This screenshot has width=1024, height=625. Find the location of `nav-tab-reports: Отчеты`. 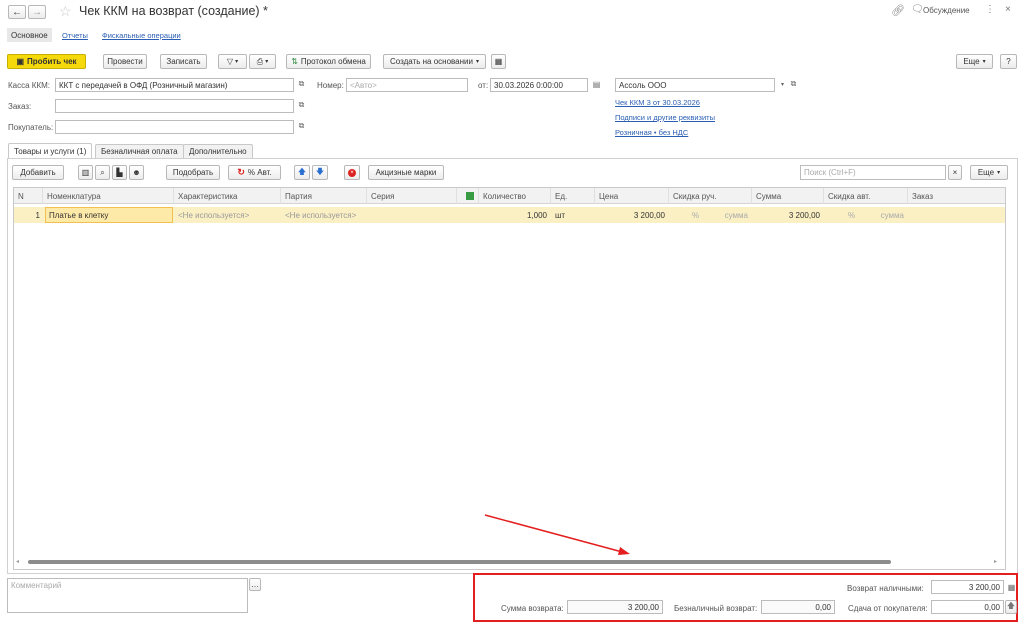

nav-tab-reports: Отчеты is located at coordinates (75, 35).